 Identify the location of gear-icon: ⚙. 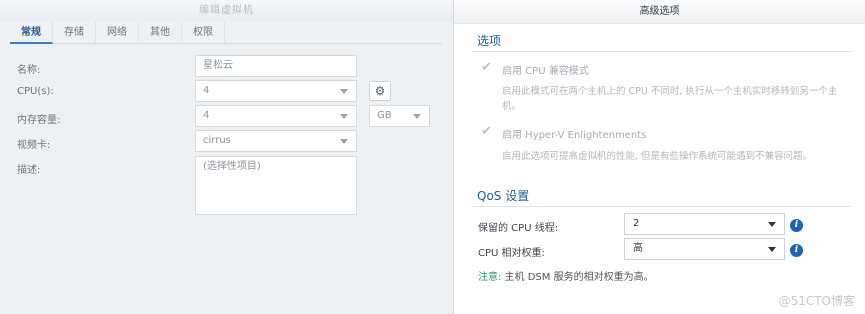
(380, 91).